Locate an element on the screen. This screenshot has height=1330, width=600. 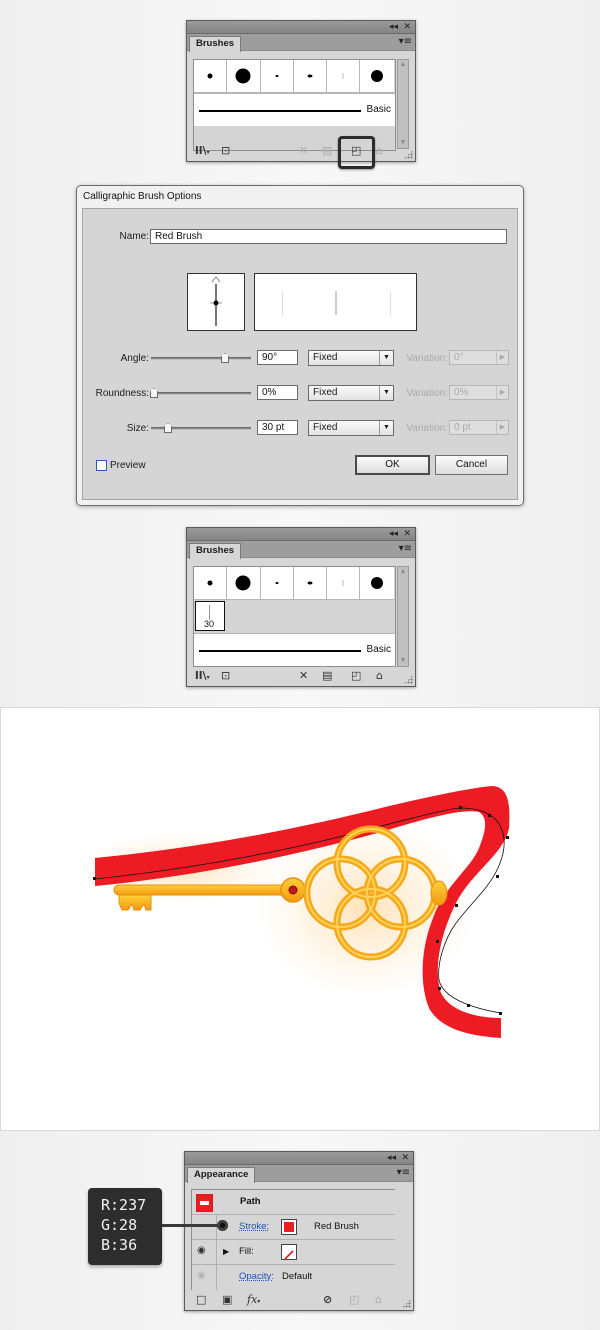
roundness-slider is located at coordinates (200, 393).